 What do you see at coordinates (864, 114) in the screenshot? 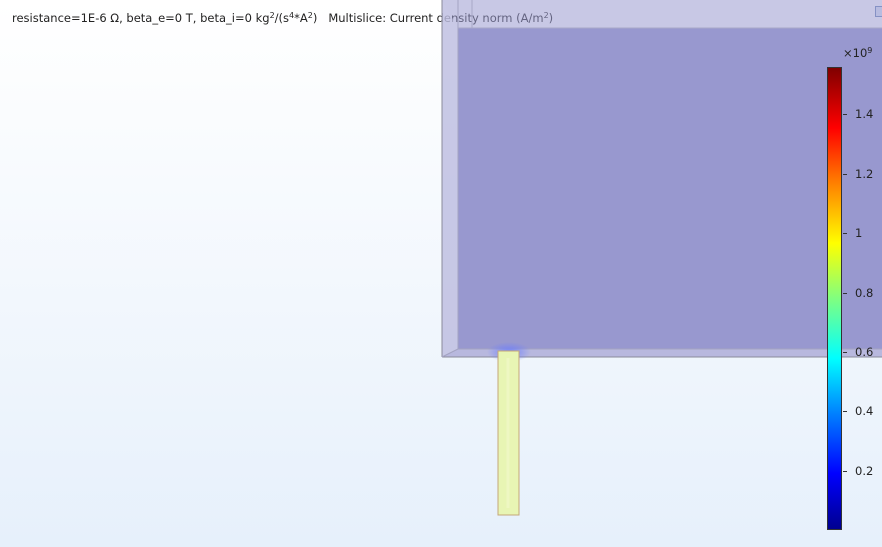
I see `colorbar-tick-label: 1.4` at bounding box center [864, 114].